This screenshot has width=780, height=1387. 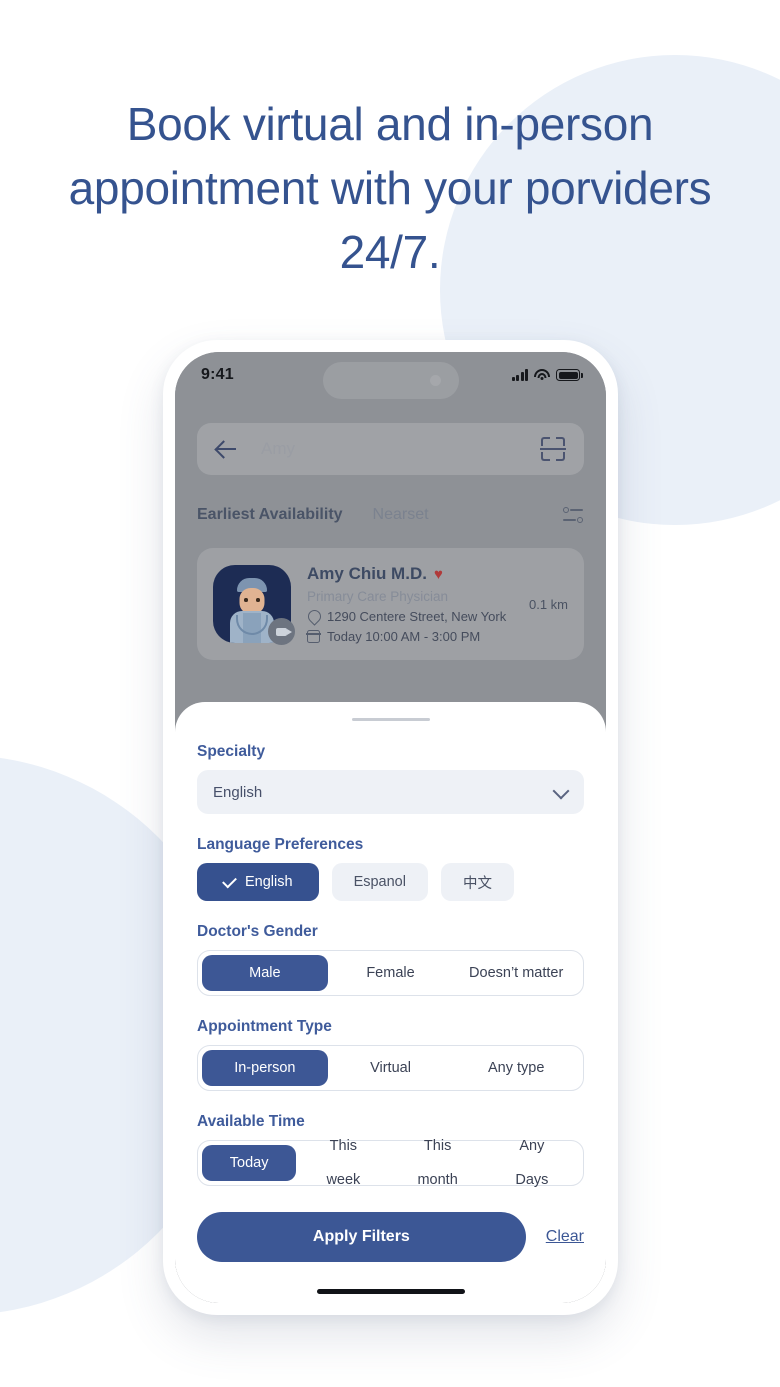 What do you see at coordinates (401, 515) in the screenshot?
I see `sort-tab-nearest: Nearset` at bounding box center [401, 515].